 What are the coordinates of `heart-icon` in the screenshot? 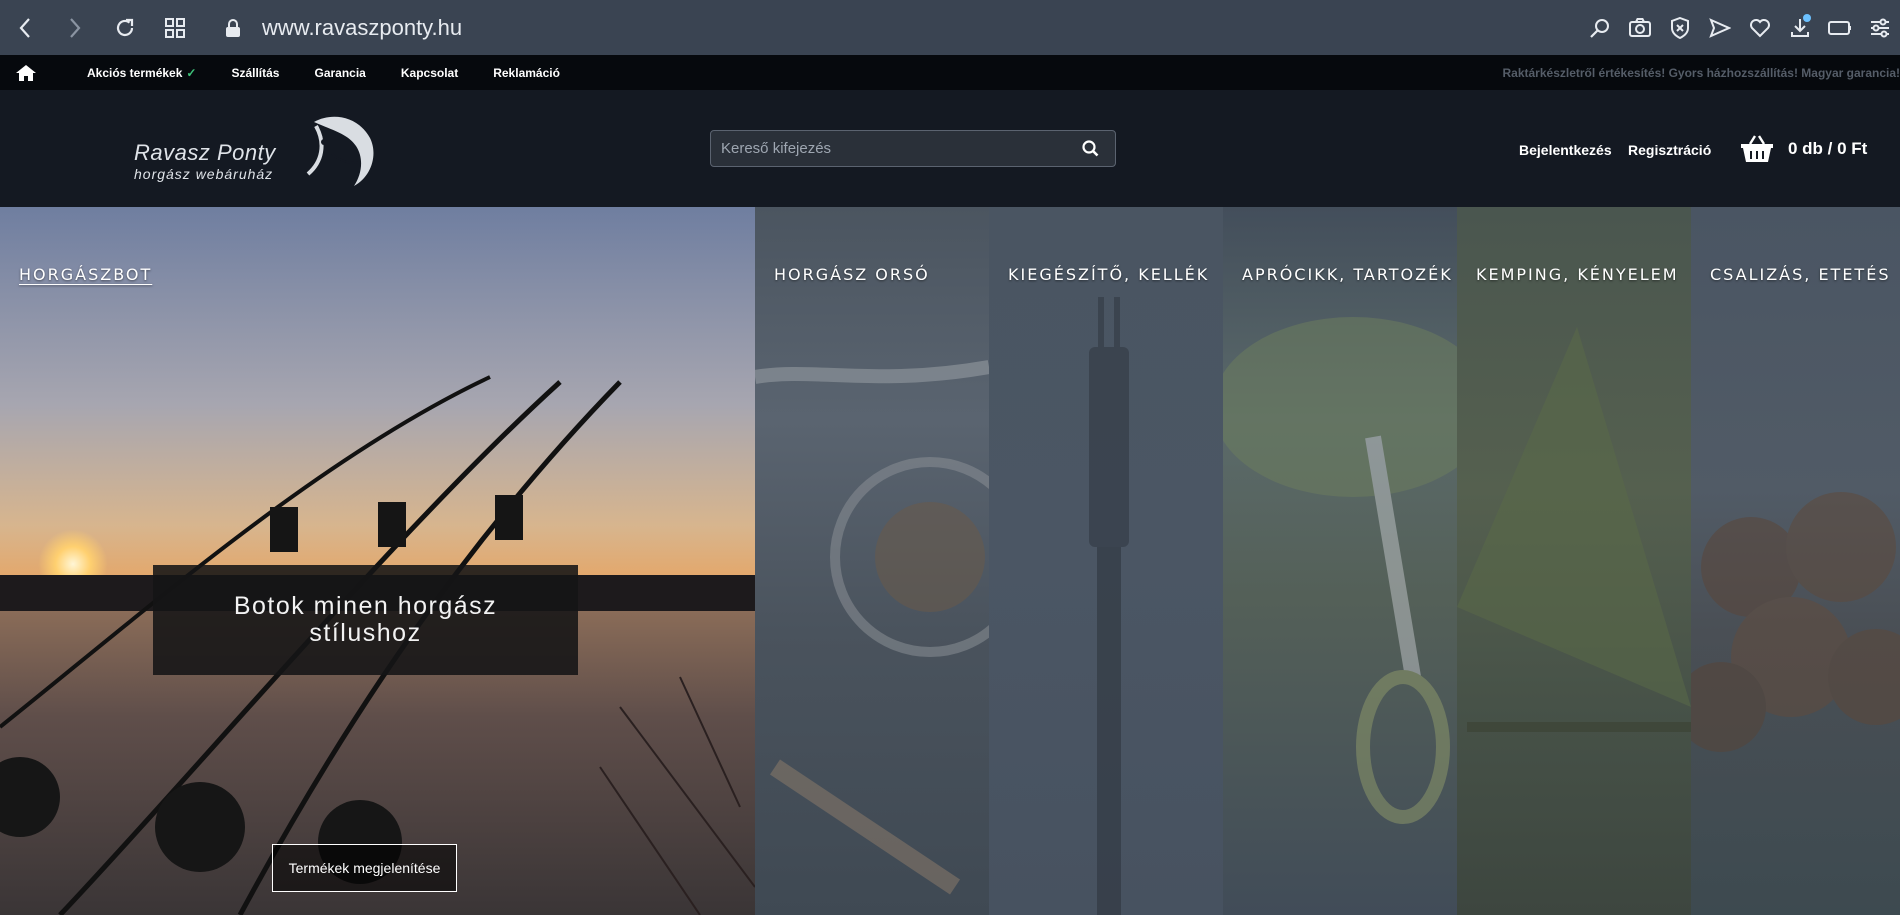 It's located at (1760, 27).